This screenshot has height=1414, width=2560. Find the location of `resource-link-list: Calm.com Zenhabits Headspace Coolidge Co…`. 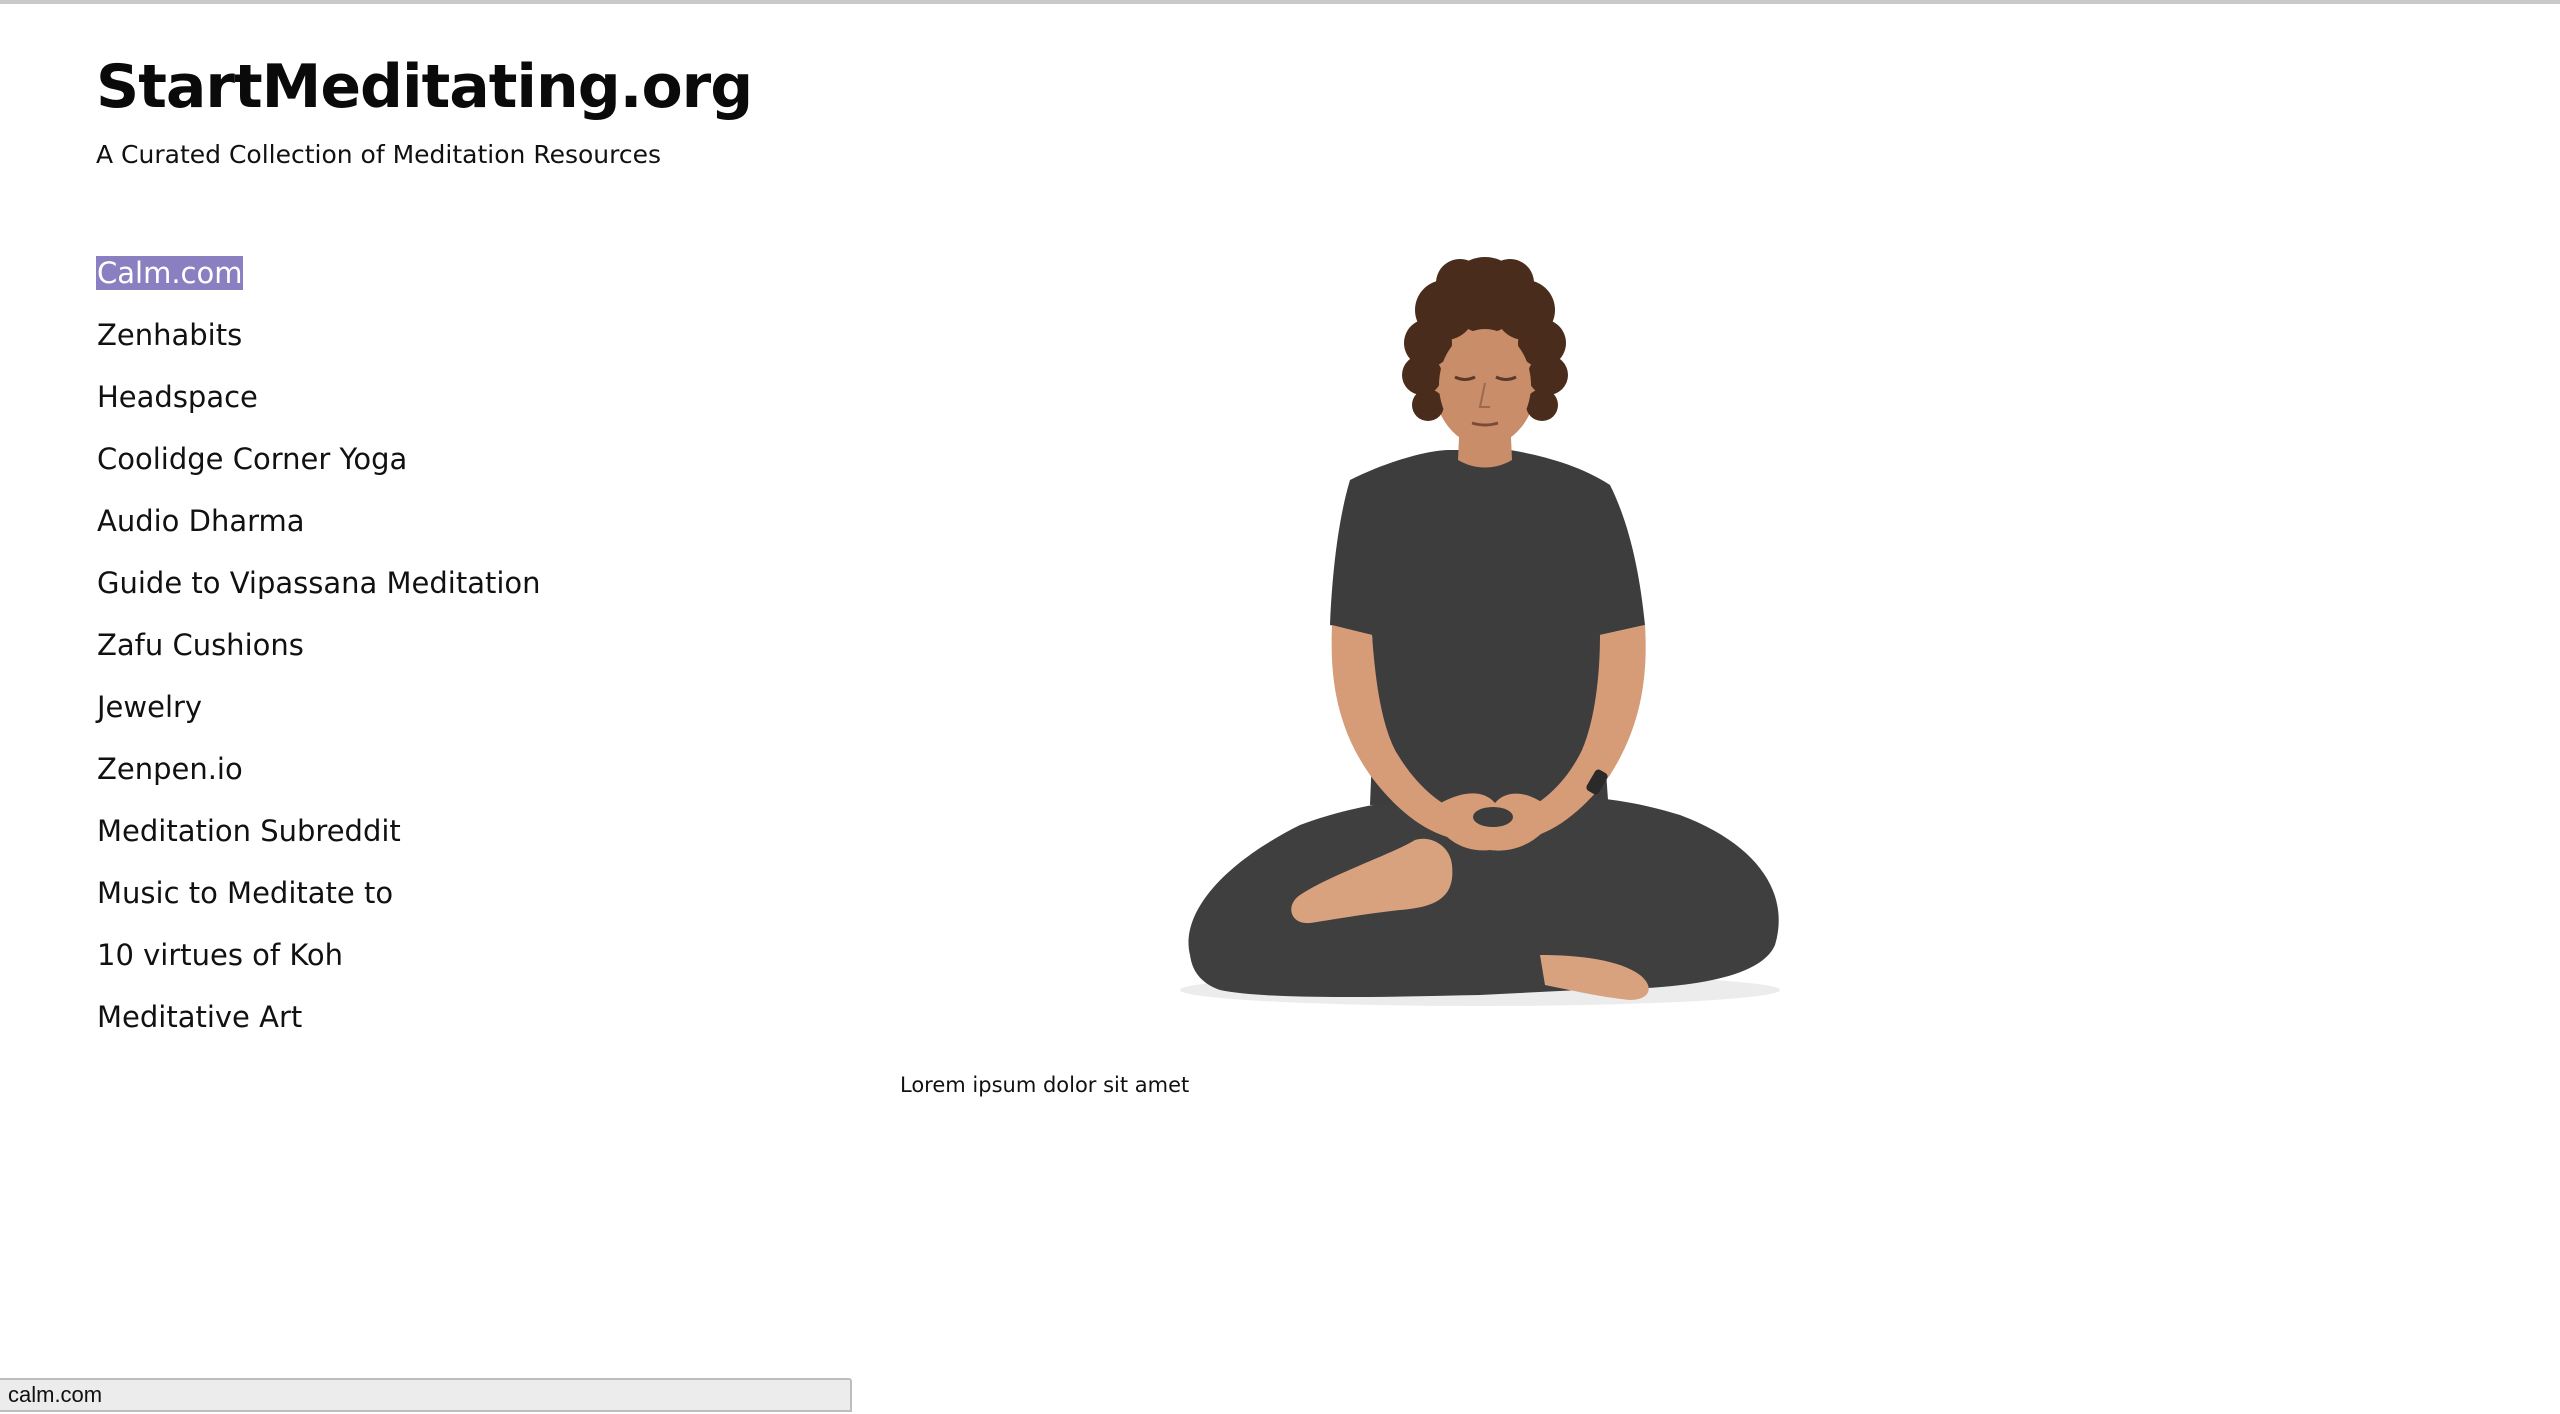

resource-link-list: Calm.com Zenhabits Headspace Coolidge Co… is located at coordinates (319, 653).